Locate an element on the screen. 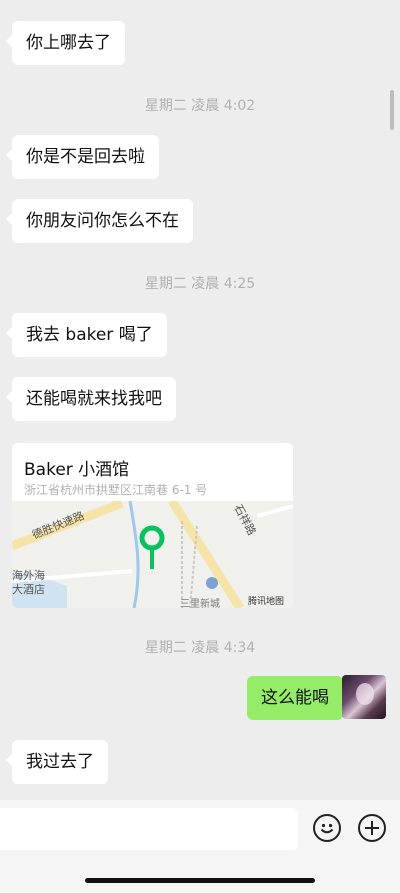  map-label: 大酒店 is located at coordinates (28, 589).